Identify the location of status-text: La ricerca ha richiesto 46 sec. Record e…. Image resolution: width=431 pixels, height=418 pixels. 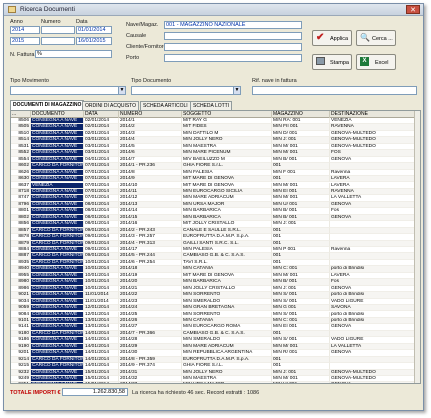
(196, 393).